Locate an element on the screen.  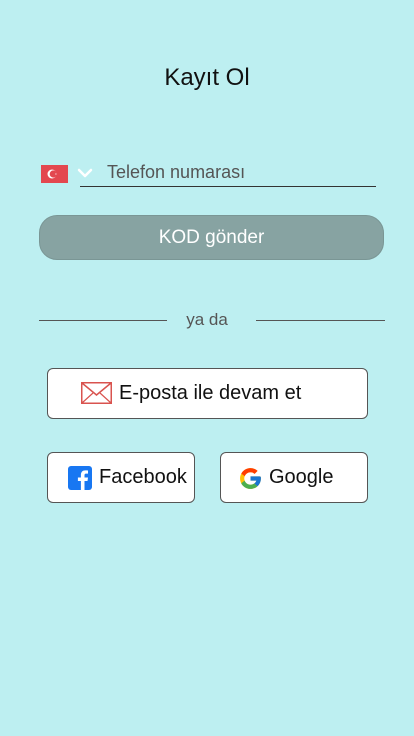
google-login-button: Google is located at coordinates (294, 477).